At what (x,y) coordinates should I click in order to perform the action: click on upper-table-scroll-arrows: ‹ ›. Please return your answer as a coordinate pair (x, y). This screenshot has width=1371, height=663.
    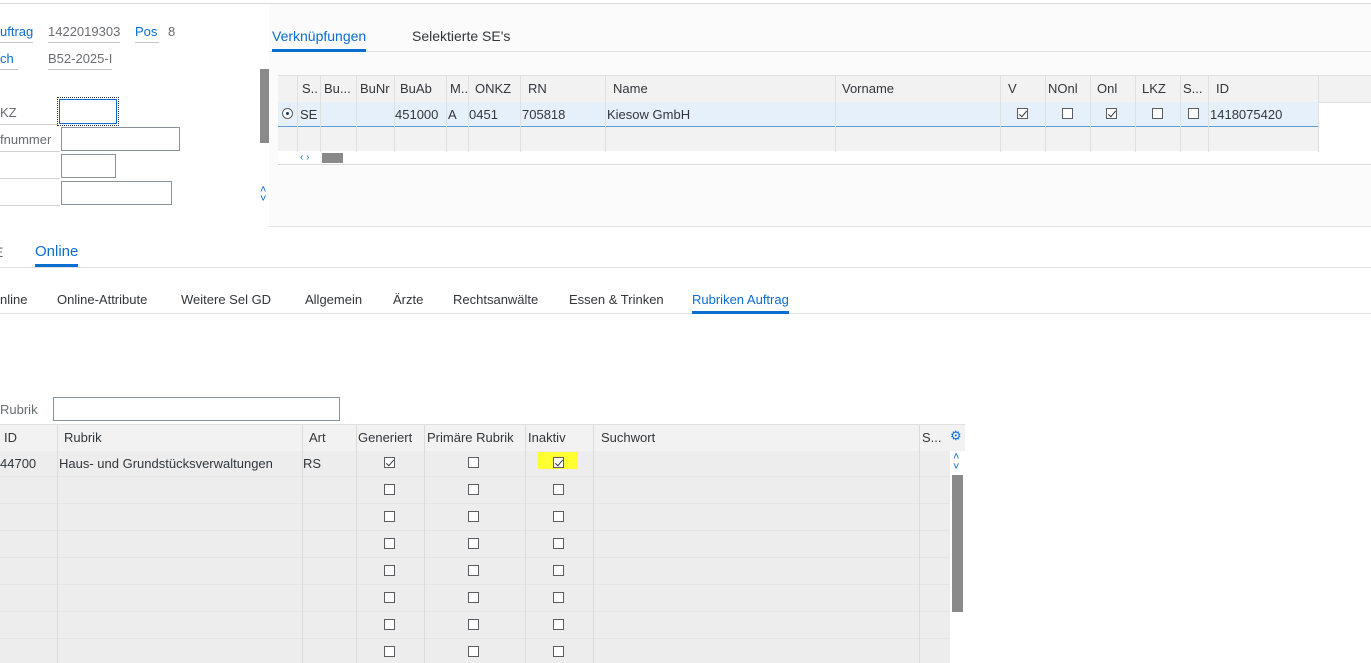
    Looking at the image, I should click on (304, 157).